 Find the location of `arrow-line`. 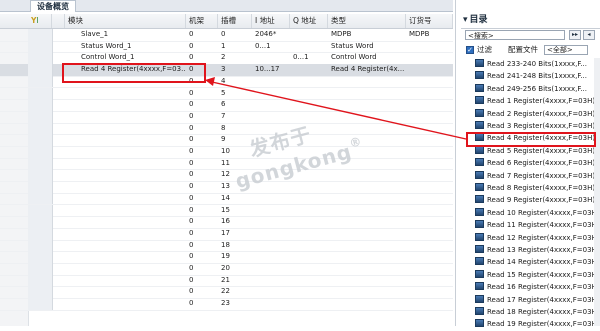

arrow-line is located at coordinates (339, 110).